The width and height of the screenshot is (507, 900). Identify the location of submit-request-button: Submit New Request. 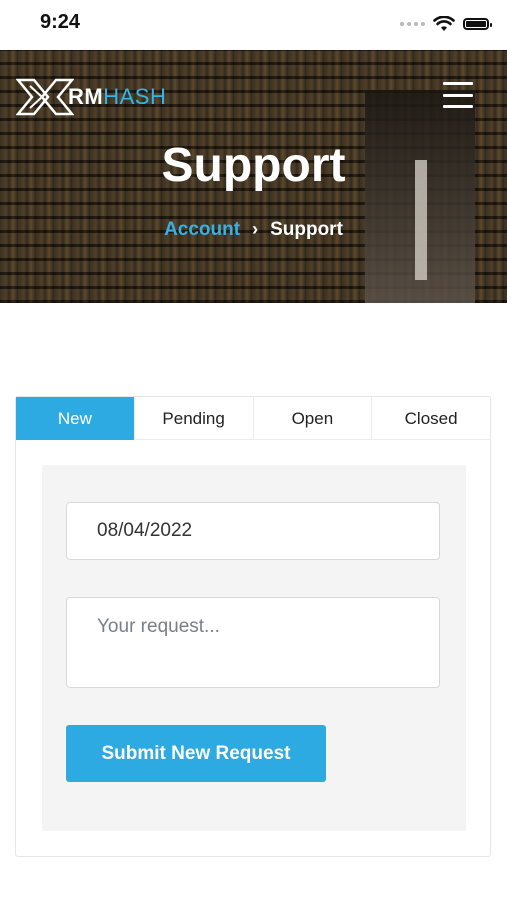
(196, 753).